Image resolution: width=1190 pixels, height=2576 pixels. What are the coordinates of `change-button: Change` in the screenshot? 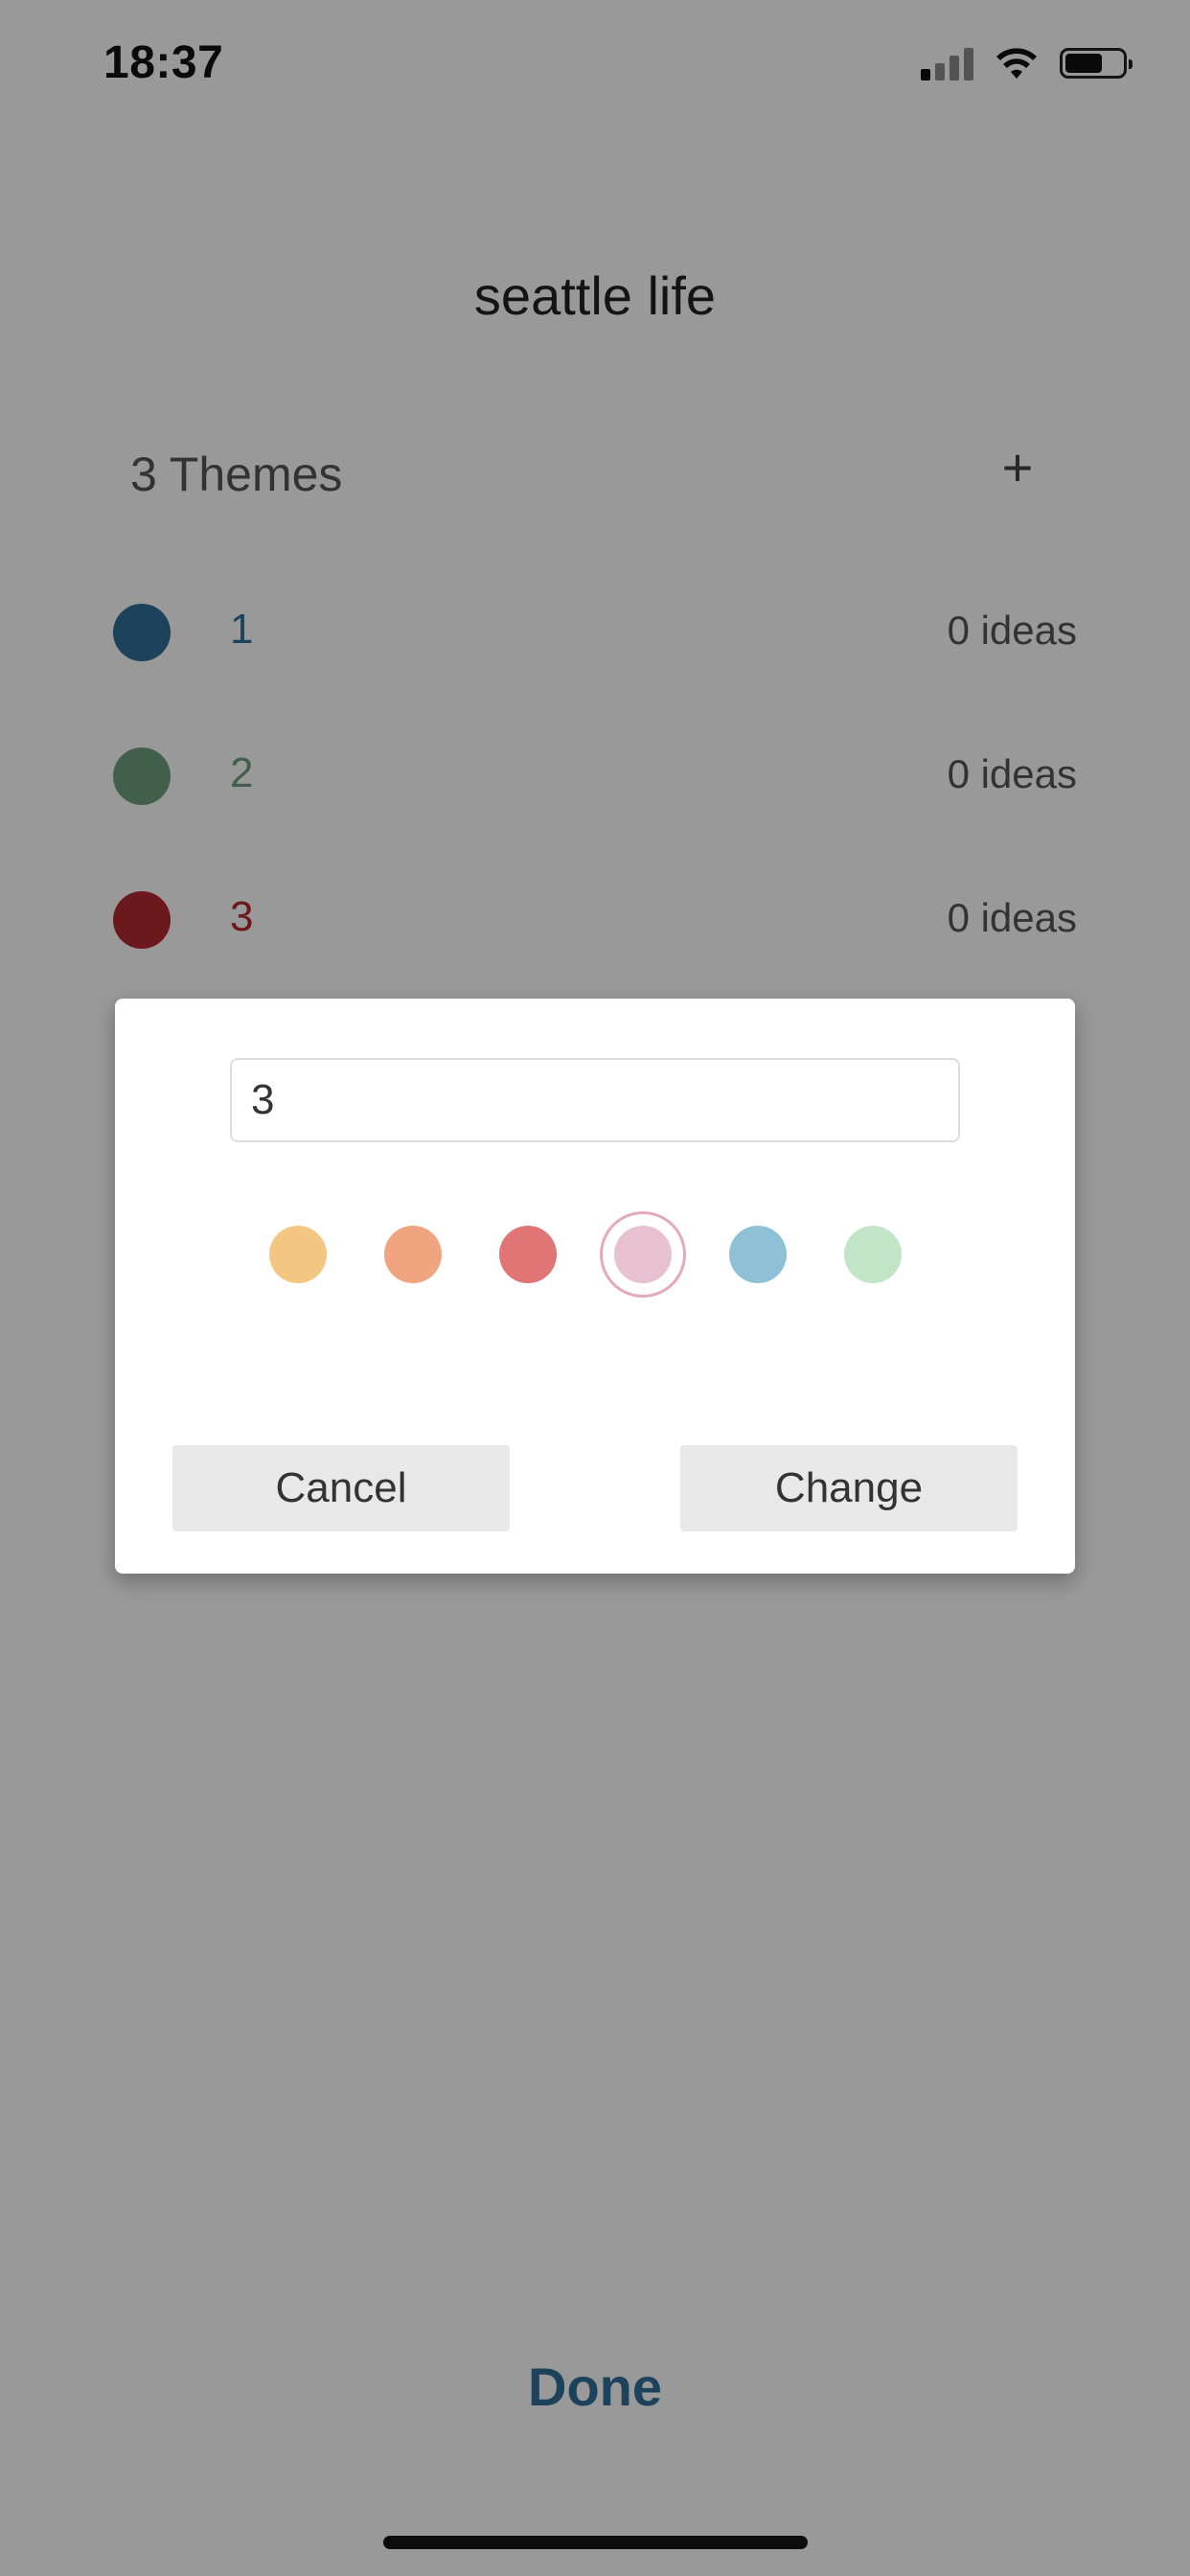 It's located at (849, 1488).